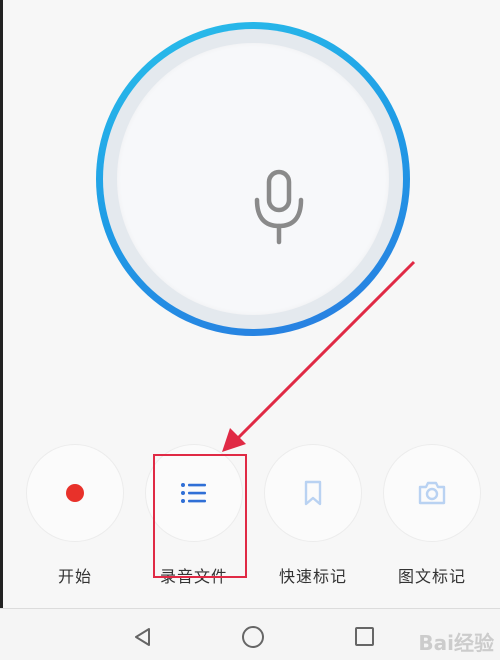 This screenshot has width=500, height=660. I want to click on quick-mark-label: 快速标记, so click(312, 576).